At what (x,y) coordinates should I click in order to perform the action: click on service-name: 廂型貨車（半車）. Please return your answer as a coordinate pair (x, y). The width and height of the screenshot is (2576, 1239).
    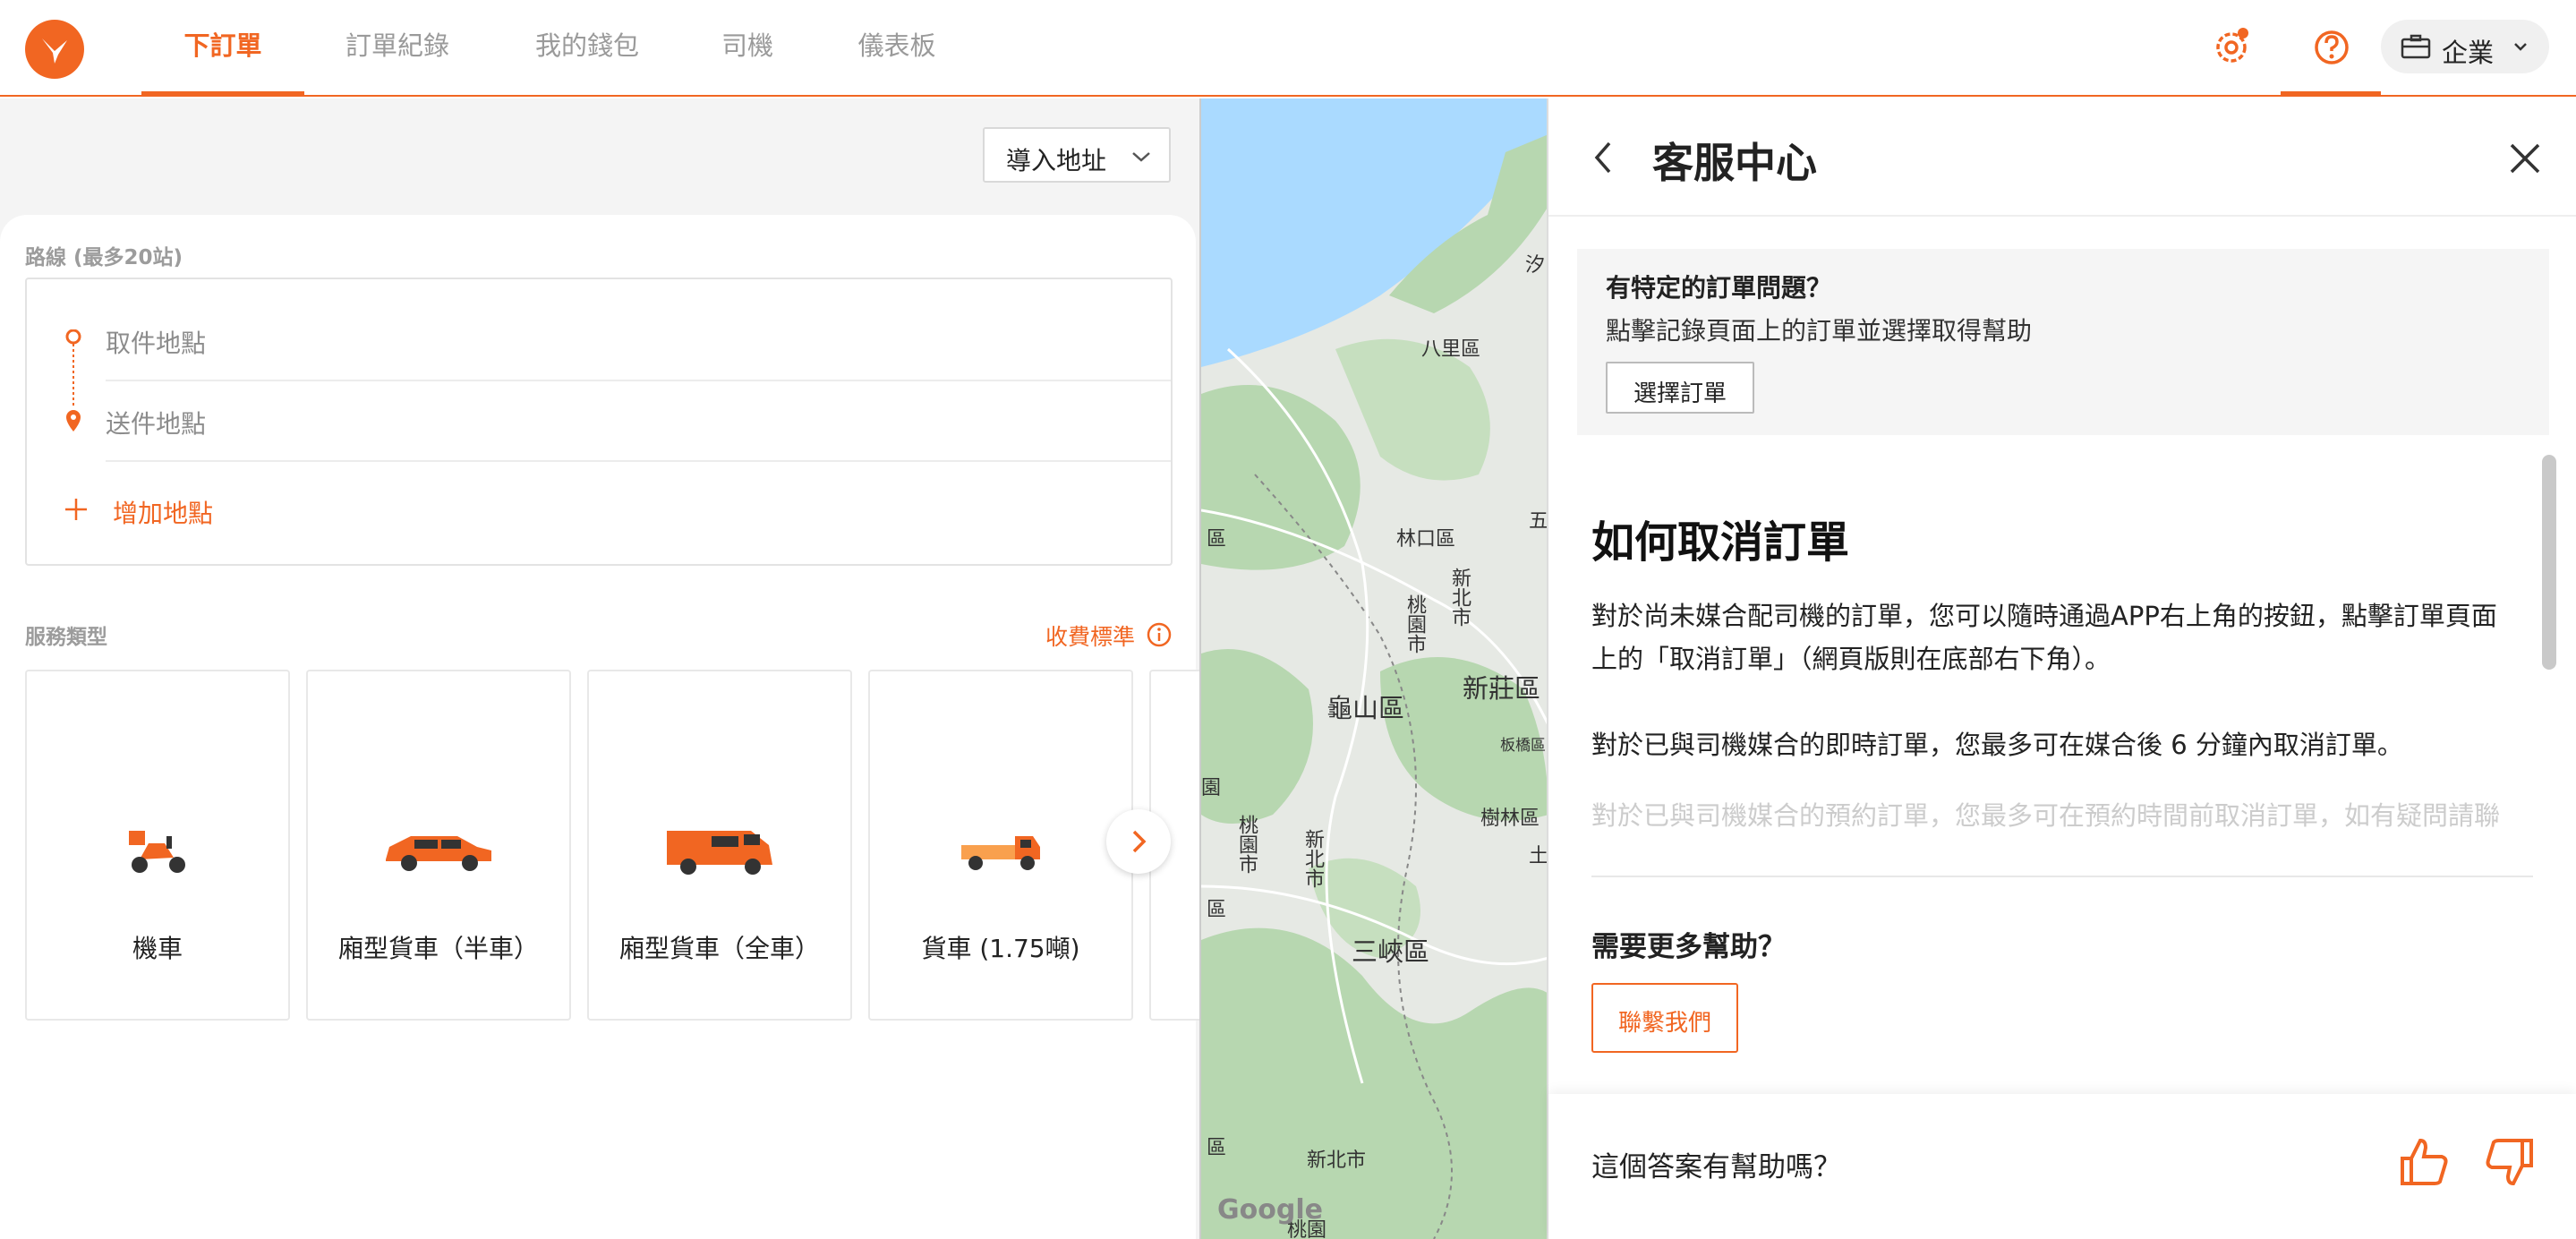
    Looking at the image, I should click on (438, 948).